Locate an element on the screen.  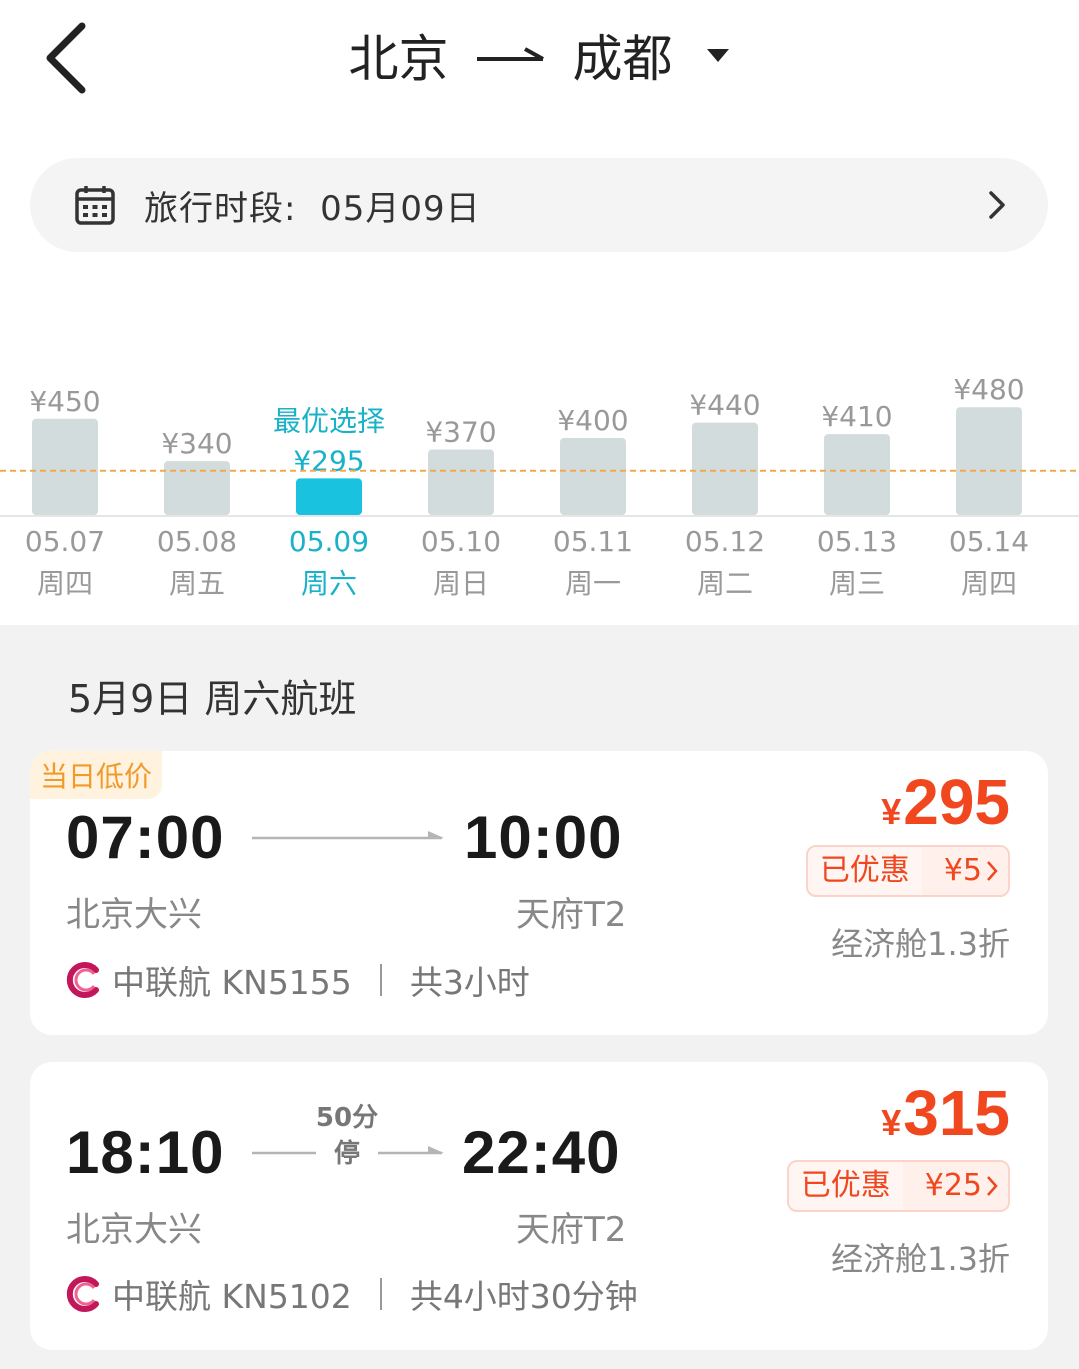
discount-tag: 已优惠 ¥5 is located at coordinates (907, 871).